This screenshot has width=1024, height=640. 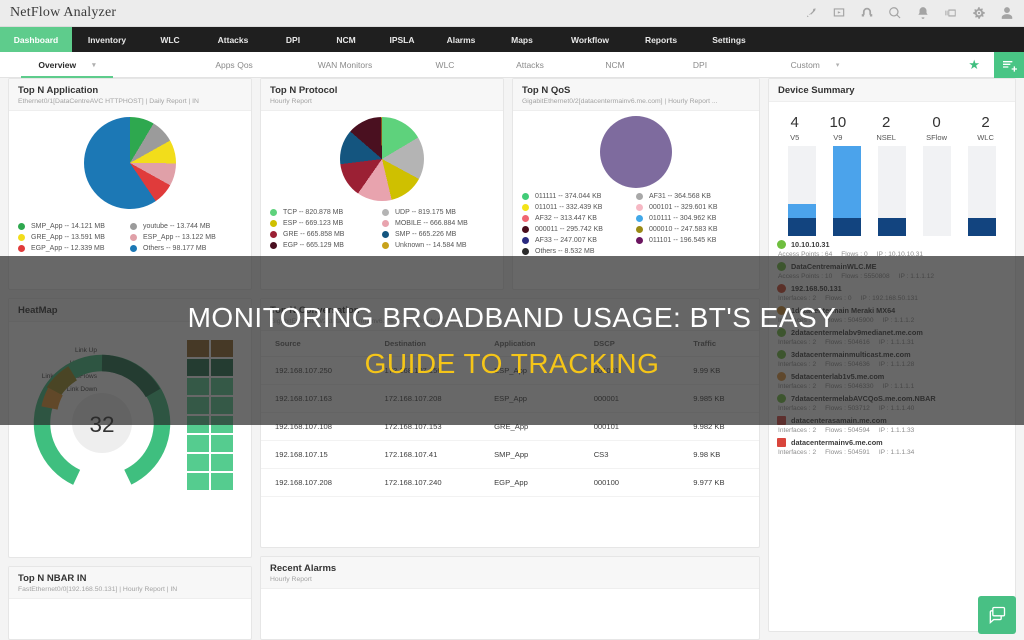 What do you see at coordinates (950, 13) in the screenshot?
I see `license-icon` at bounding box center [950, 13].